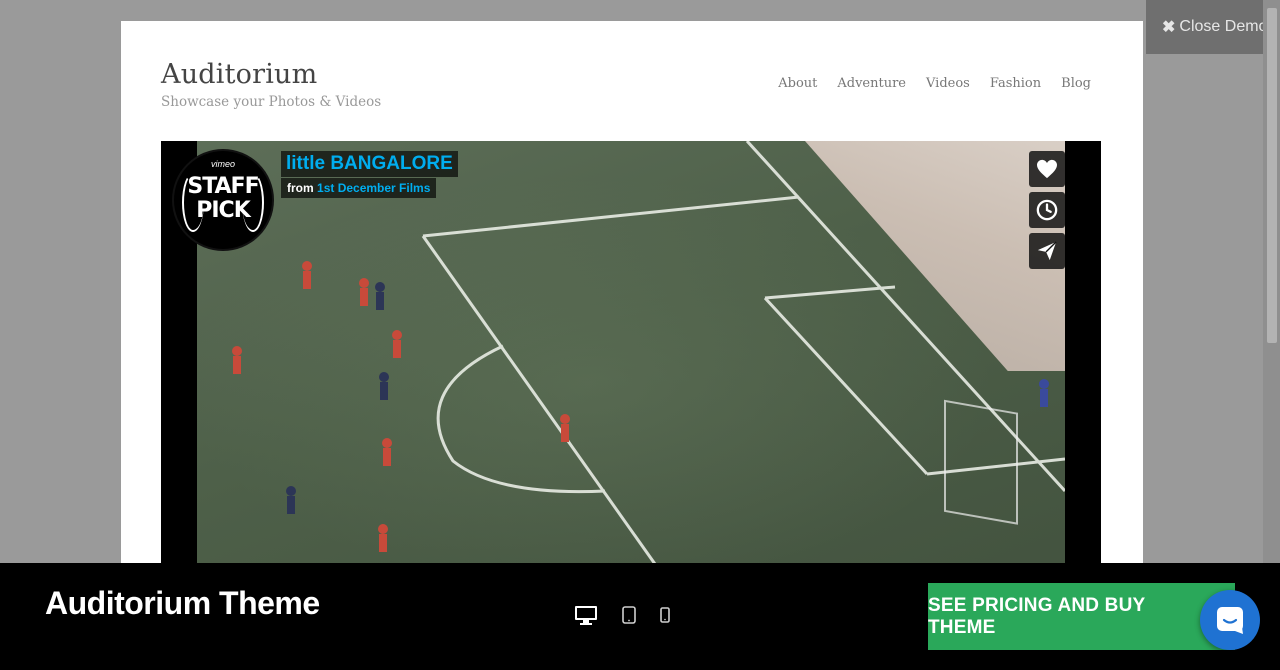 This screenshot has width=1280, height=670. I want to click on nav-item-adventure: Adventure, so click(871, 83).